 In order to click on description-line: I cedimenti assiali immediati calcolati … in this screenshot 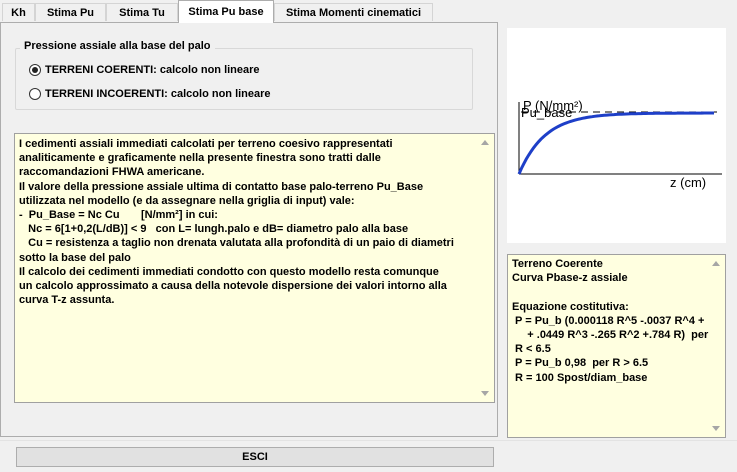, I will do `click(206, 144)`.